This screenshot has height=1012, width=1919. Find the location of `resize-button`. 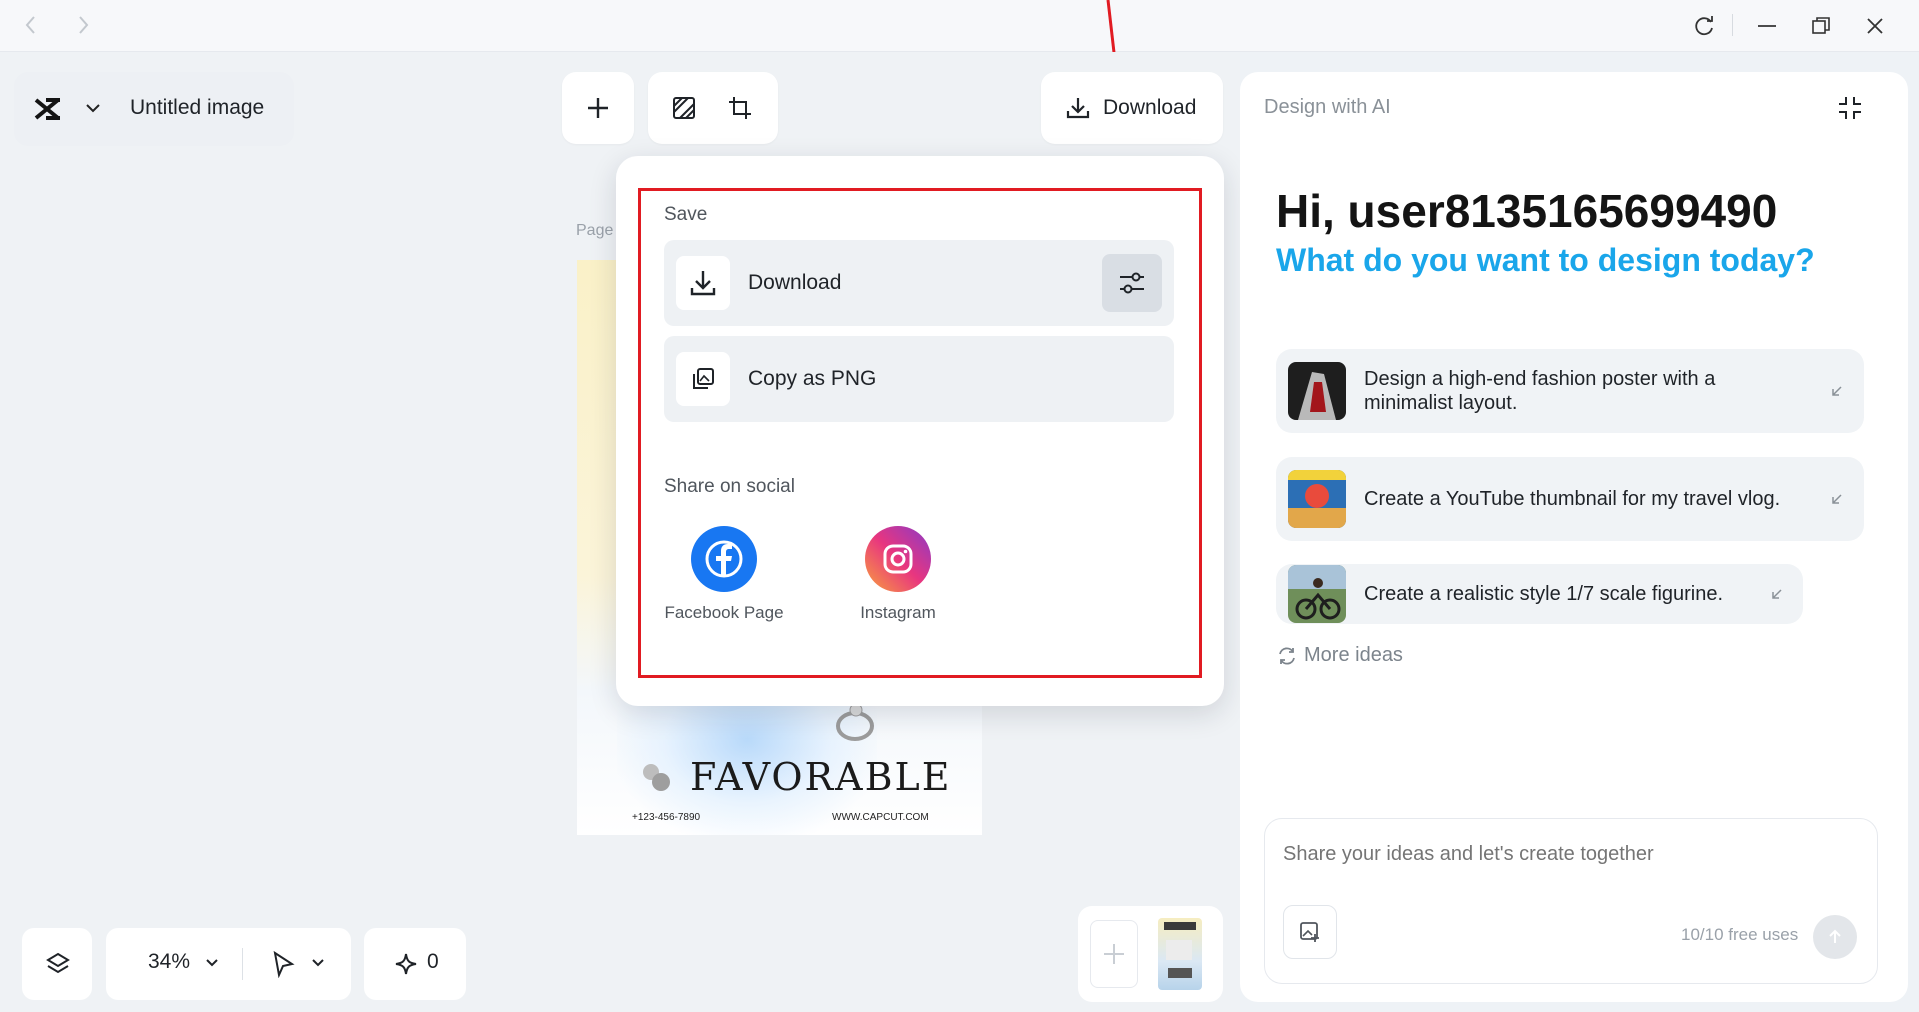

resize-button is located at coordinates (740, 108).